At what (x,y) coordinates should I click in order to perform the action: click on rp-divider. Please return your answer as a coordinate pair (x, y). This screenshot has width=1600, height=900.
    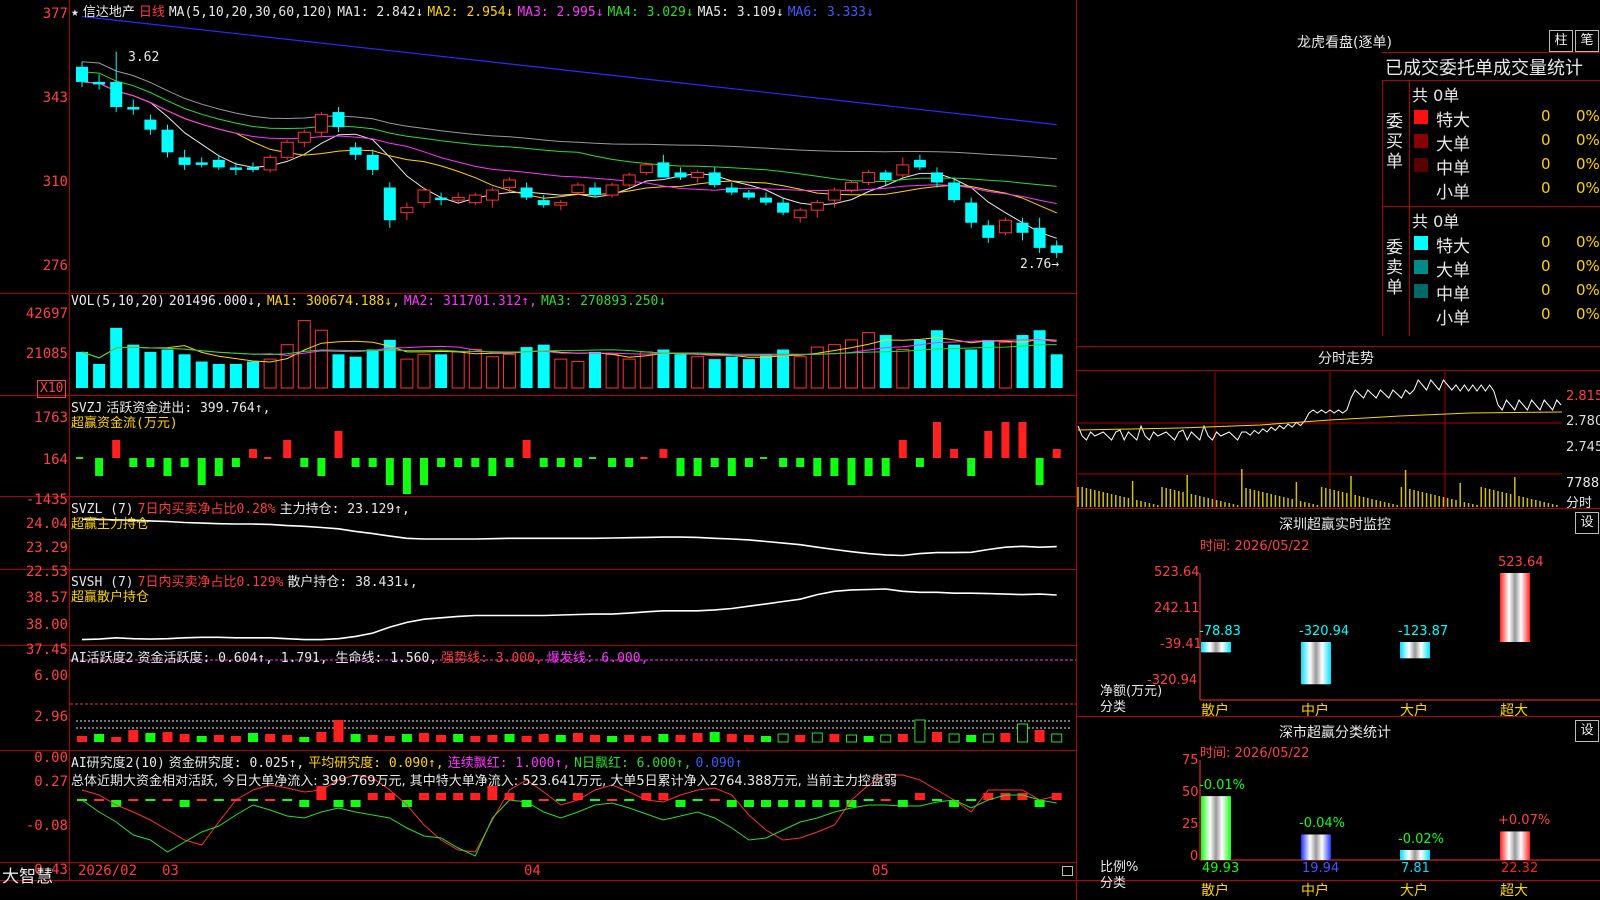
    Looking at the image, I should click on (1409, 208).